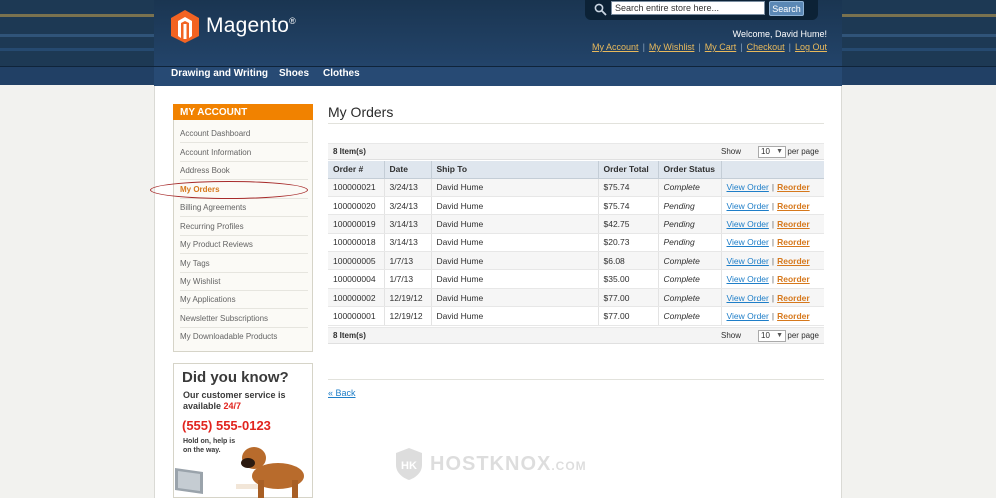  What do you see at coordinates (244, 153) in the screenshot?
I see `sidebar-item-account-information: Account Information` at bounding box center [244, 153].